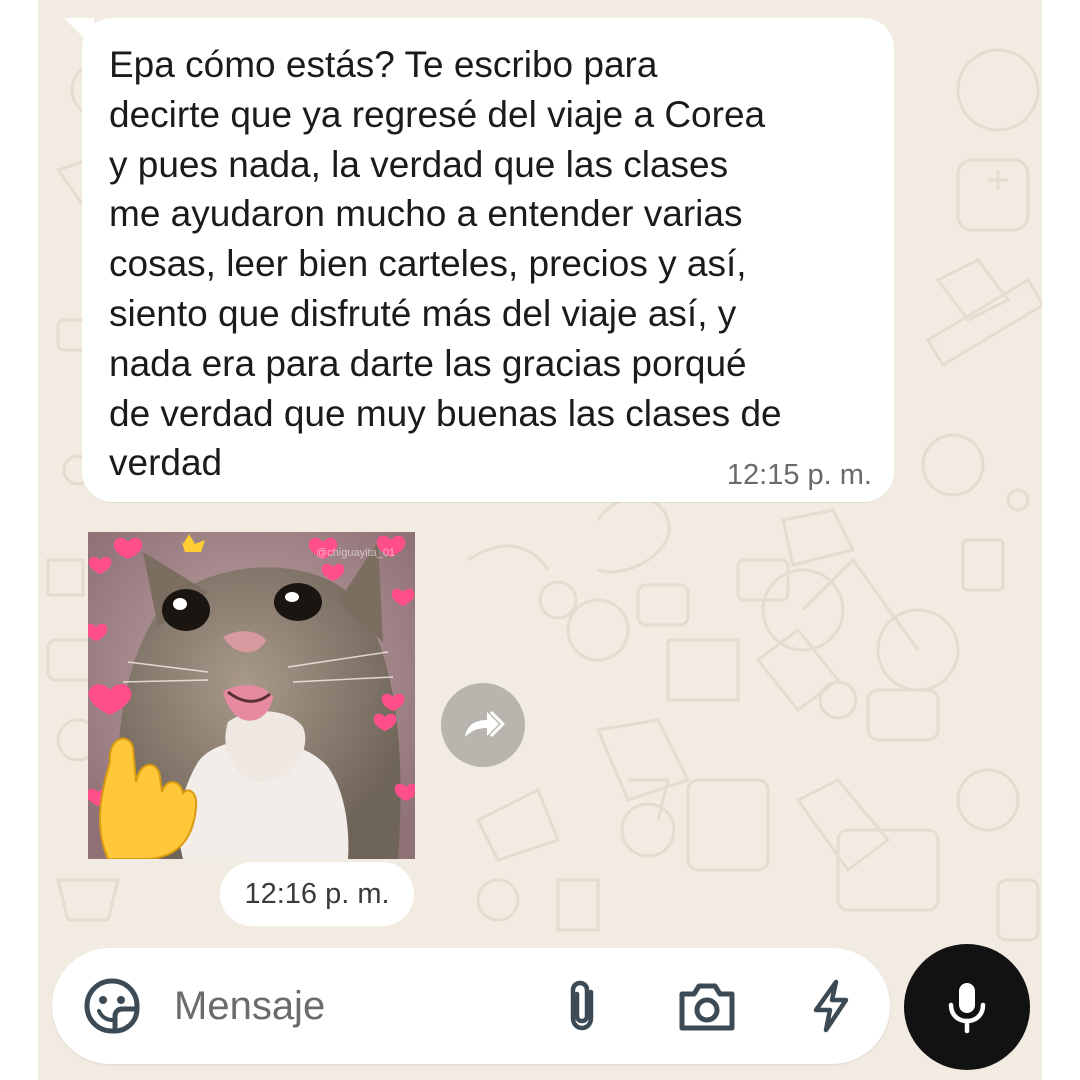 Image resolution: width=1080 pixels, height=1080 pixels. I want to click on lightning-bolt-icon, so click(831, 1006).